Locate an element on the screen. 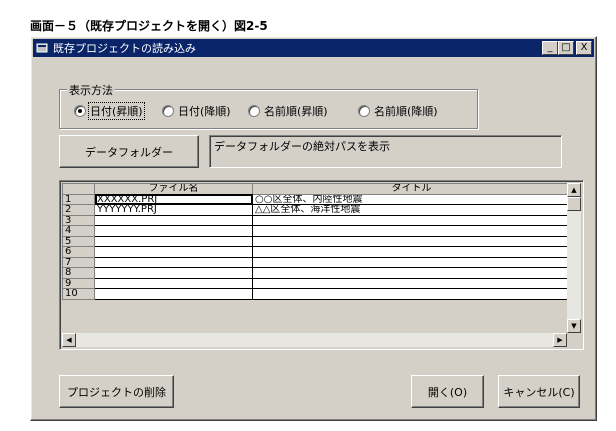 This screenshot has height=431, width=616. radio-name-desc: 名前順(降順) is located at coordinates (413, 111).